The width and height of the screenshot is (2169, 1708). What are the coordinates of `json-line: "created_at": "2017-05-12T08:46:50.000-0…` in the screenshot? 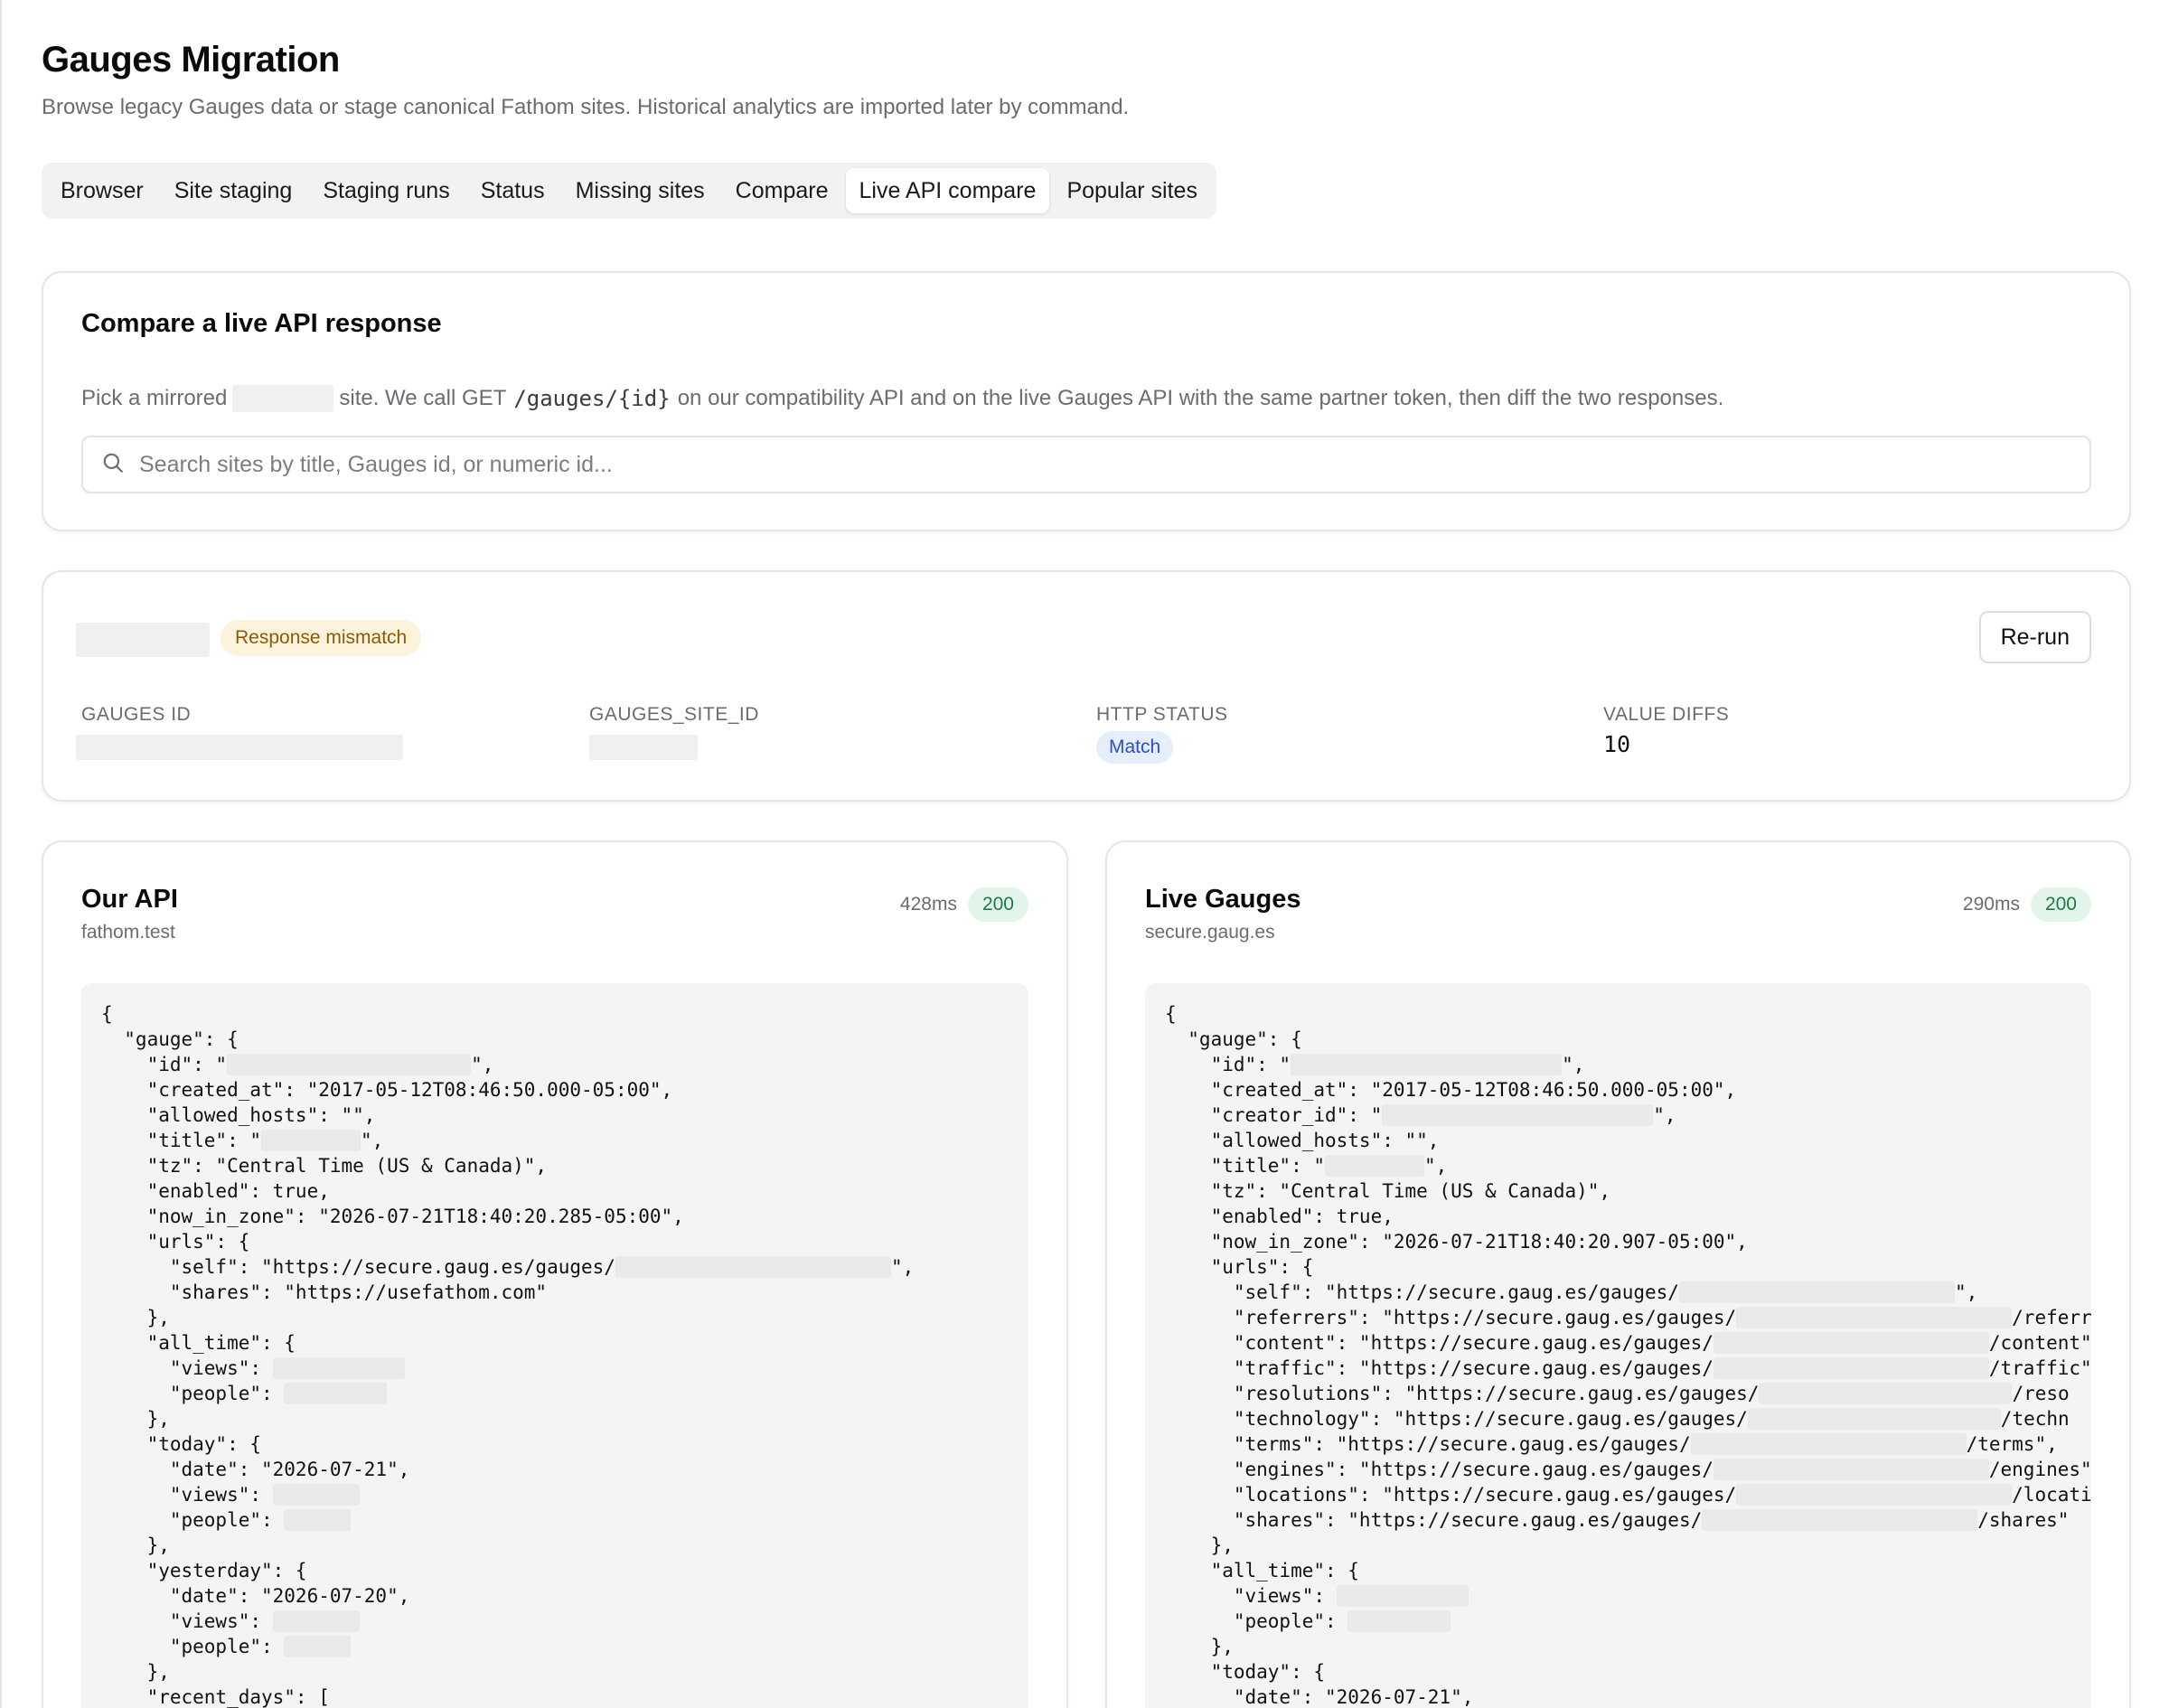 It's located at (387, 1090).